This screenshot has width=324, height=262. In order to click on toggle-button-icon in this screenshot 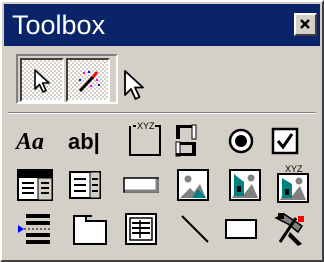, I will do `click(186, 140)`.